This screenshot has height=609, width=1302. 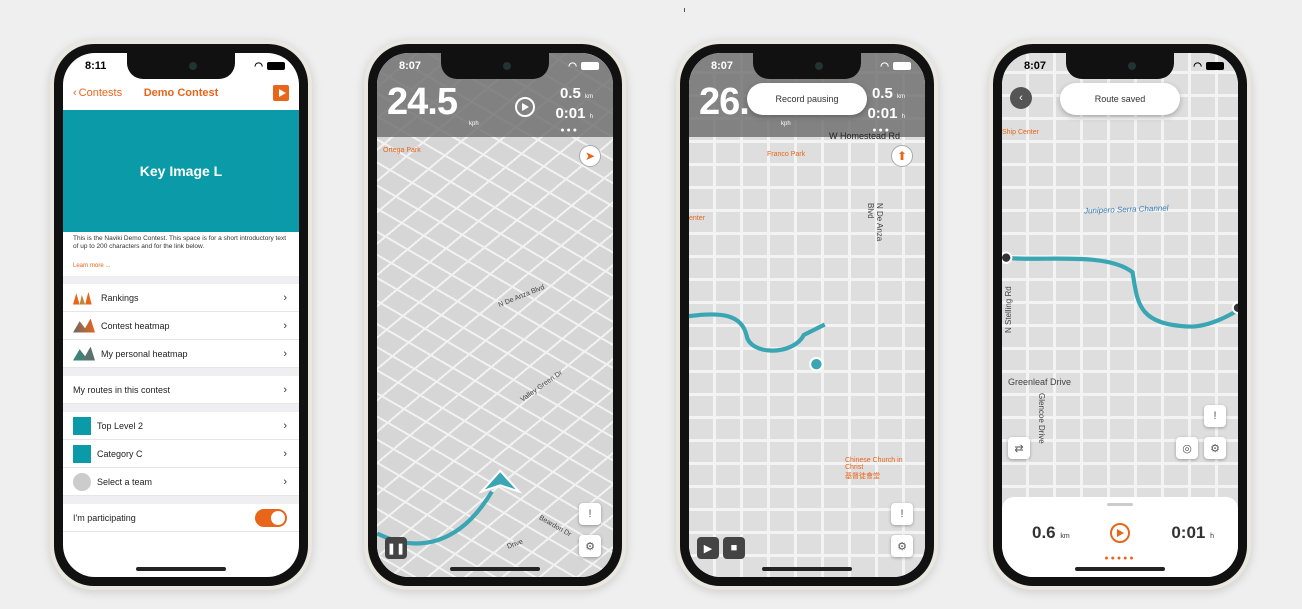 I want to click on personal-heatmap-row: My personal heatmap ›, so click(x=181, y=354).